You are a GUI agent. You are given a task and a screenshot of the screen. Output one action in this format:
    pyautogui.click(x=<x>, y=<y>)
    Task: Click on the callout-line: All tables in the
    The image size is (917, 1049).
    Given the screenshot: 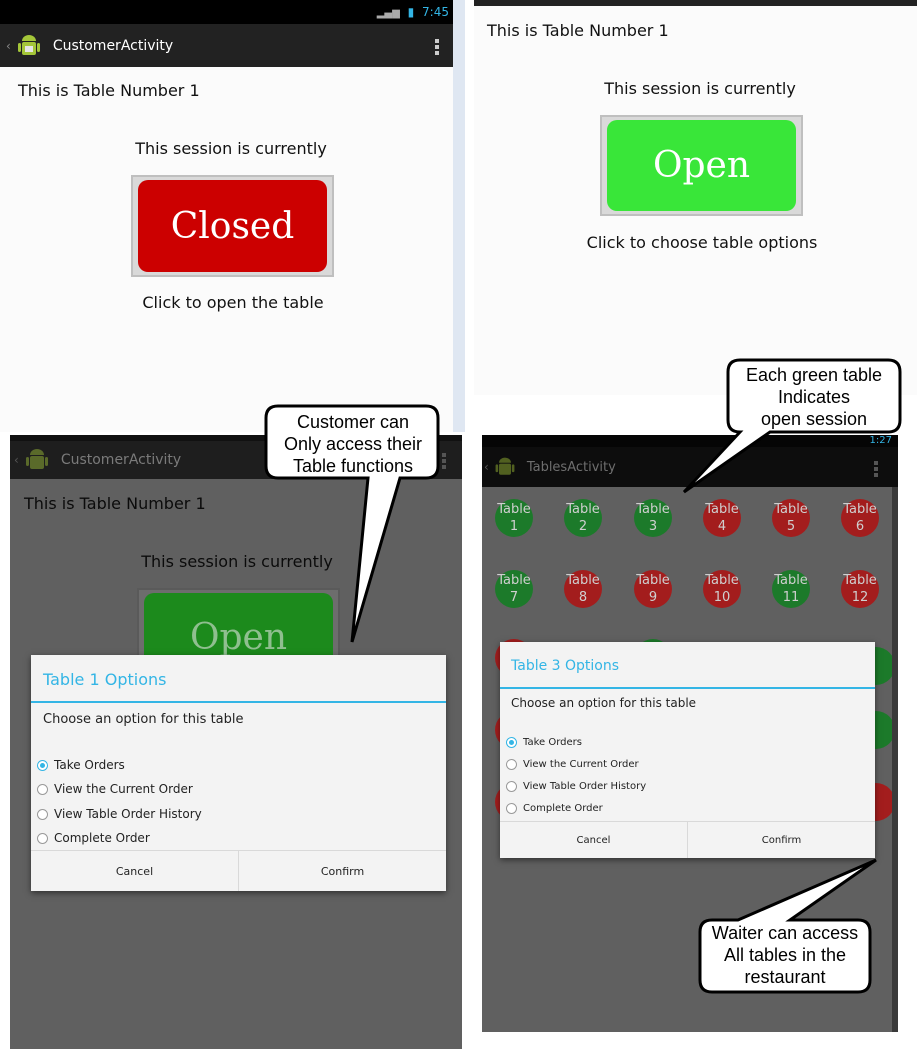 What is the action you would take?
    pyautogui.click(x=785, y=955)
    